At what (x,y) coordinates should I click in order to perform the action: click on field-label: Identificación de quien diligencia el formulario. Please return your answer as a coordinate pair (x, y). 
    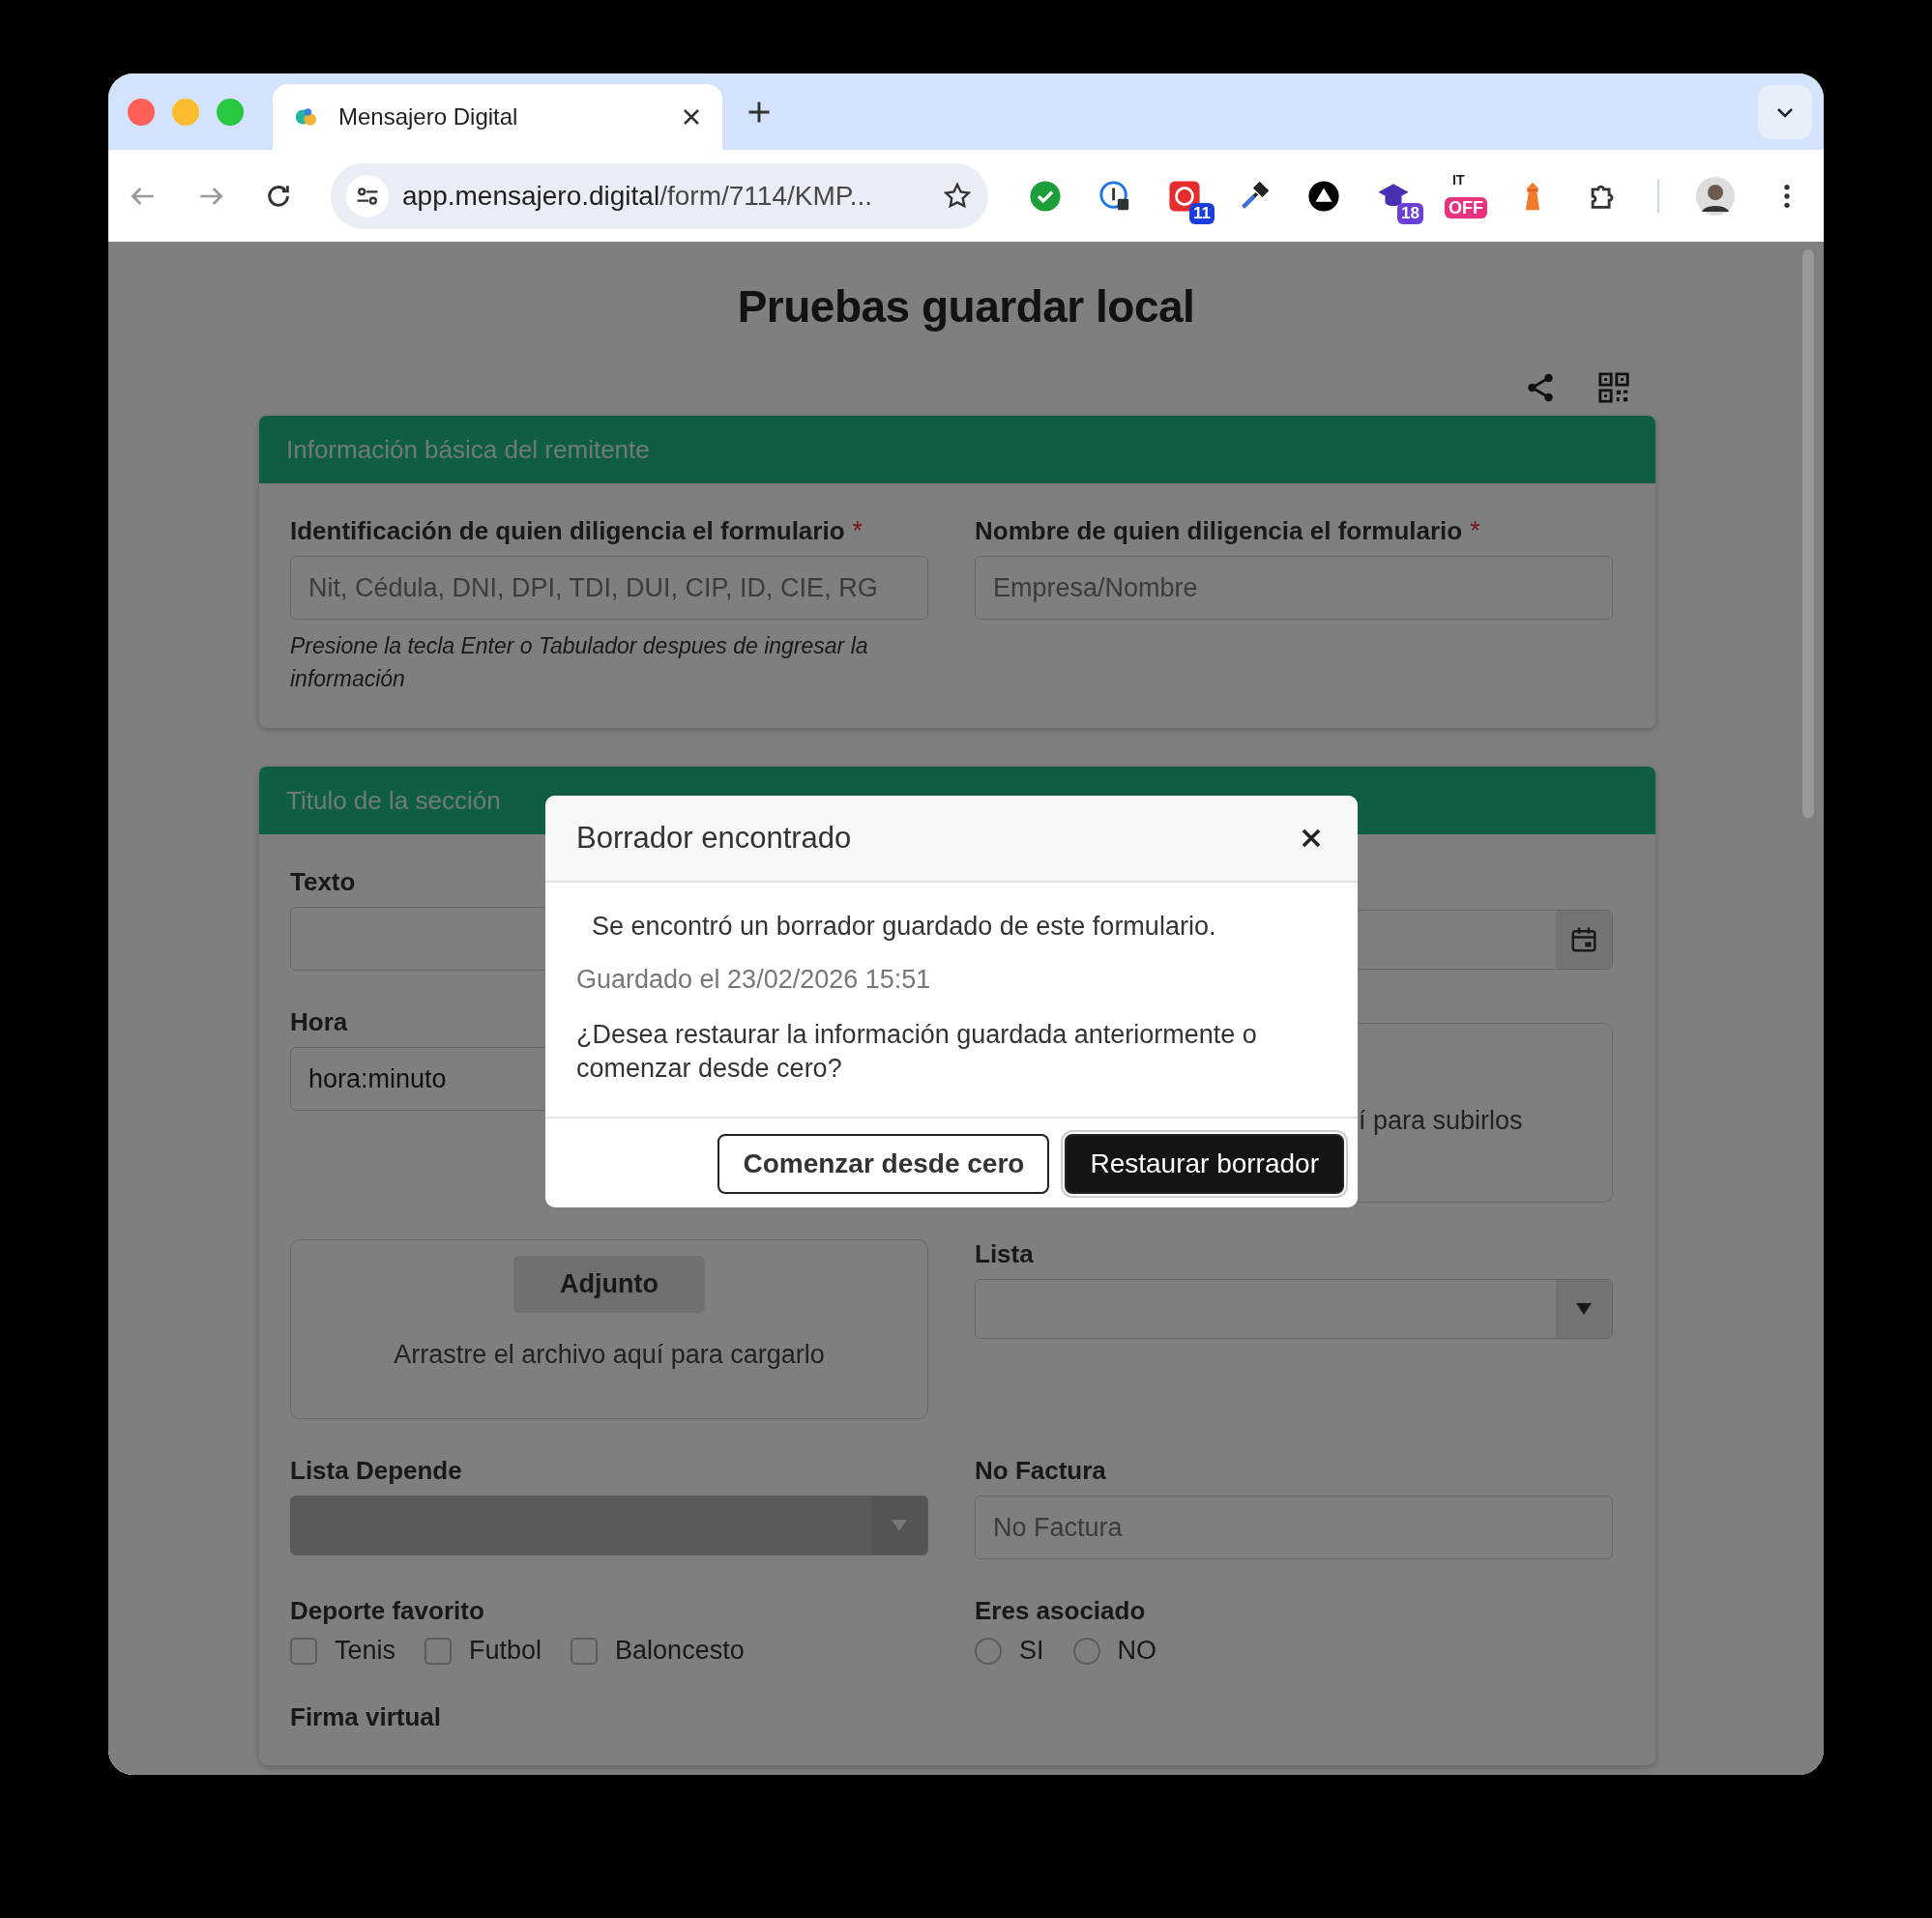
    Looking at the image, I should click on (567, 531).